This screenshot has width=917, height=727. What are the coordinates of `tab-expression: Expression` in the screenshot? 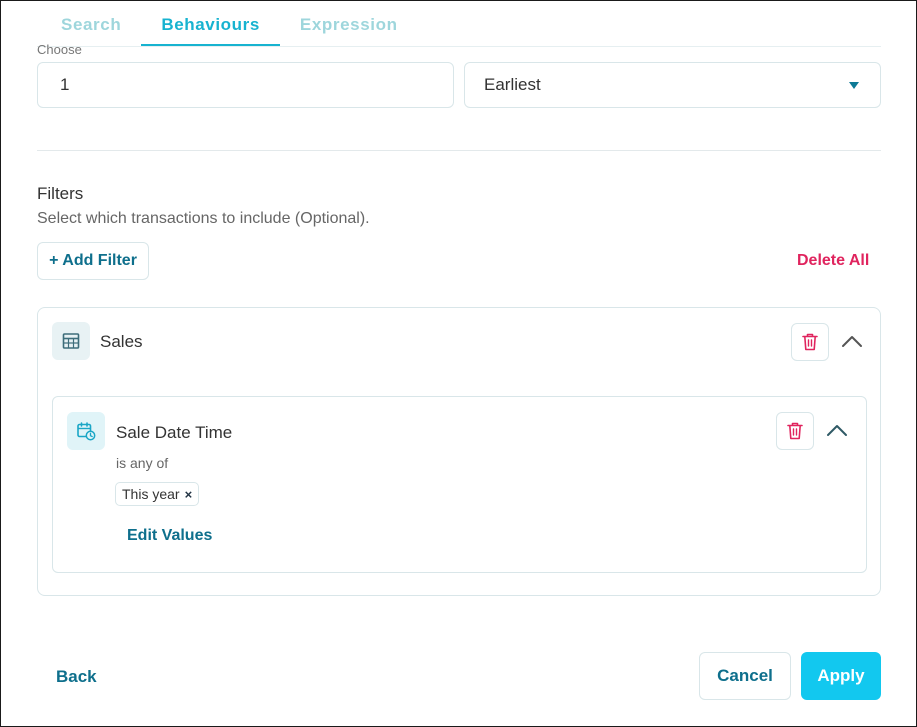 It's located at (349, 23).